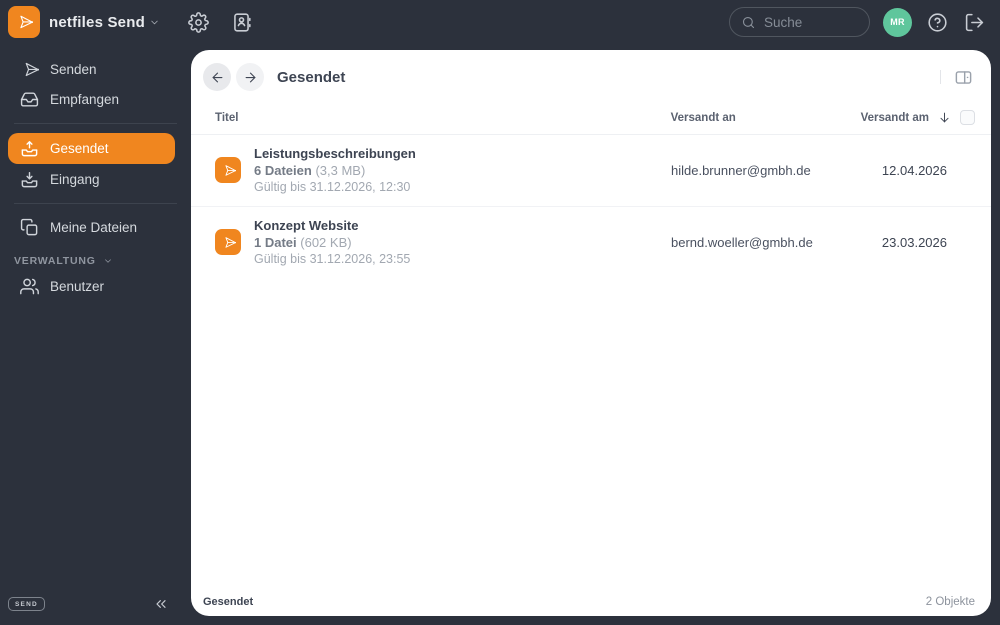 This screenshot has width=1000, height=625. Describe the element at coordinates (589, 602) in the screenshot. I see `panel-footer: Gesendet 2 Objekte` at that location.